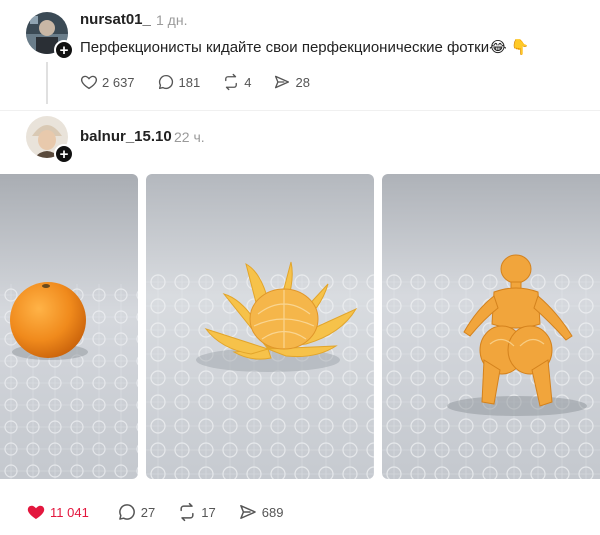 The image size is (600, 535). I want to click on post1-share-button: 28, so click(291, 82).